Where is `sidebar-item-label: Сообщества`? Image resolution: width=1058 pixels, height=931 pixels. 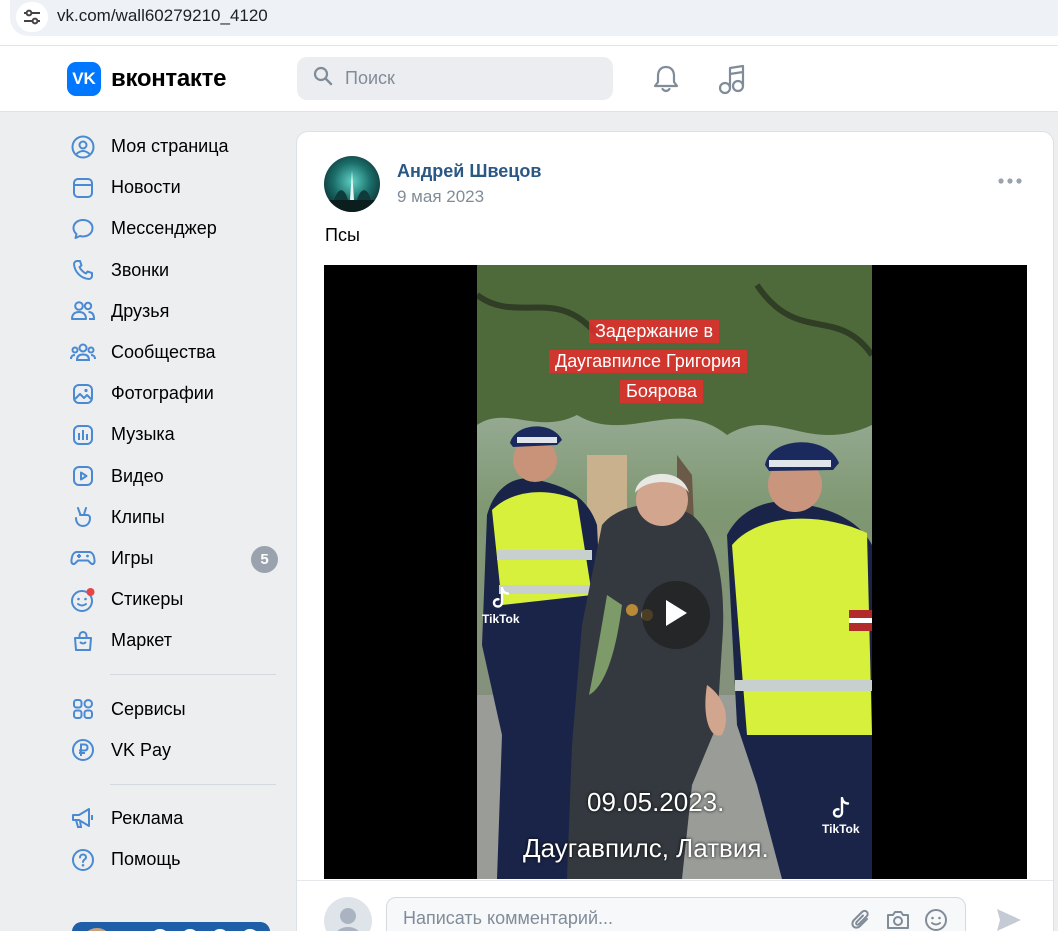
sidebar-item-label: Сообщества is located at coordinates (163, 352).